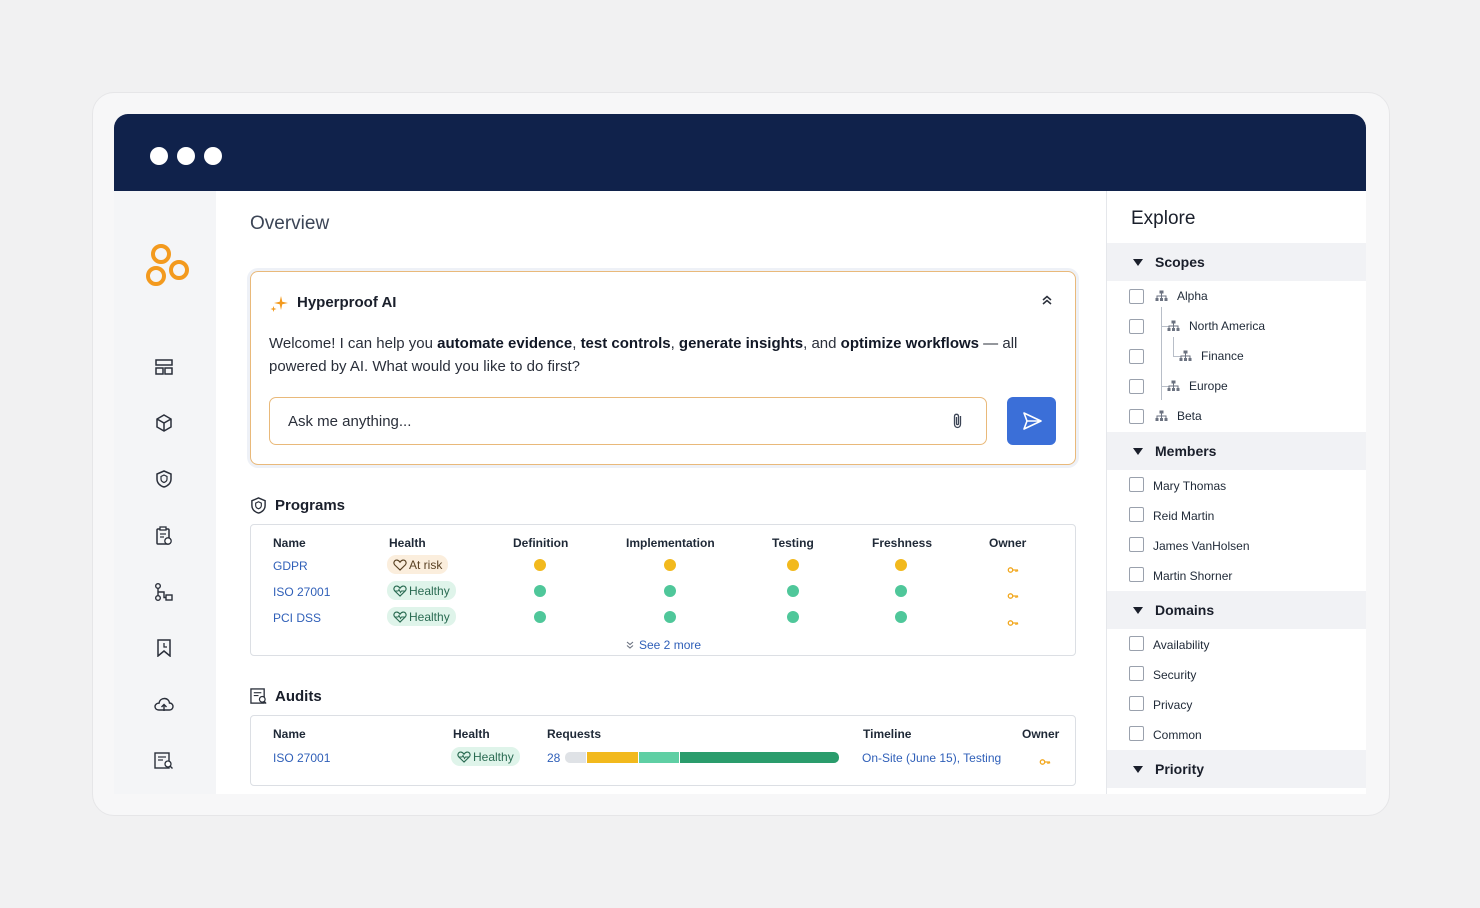 The image size is (1480, 908). I want to click on sidebar-item-bookmark, so click(164, 648).